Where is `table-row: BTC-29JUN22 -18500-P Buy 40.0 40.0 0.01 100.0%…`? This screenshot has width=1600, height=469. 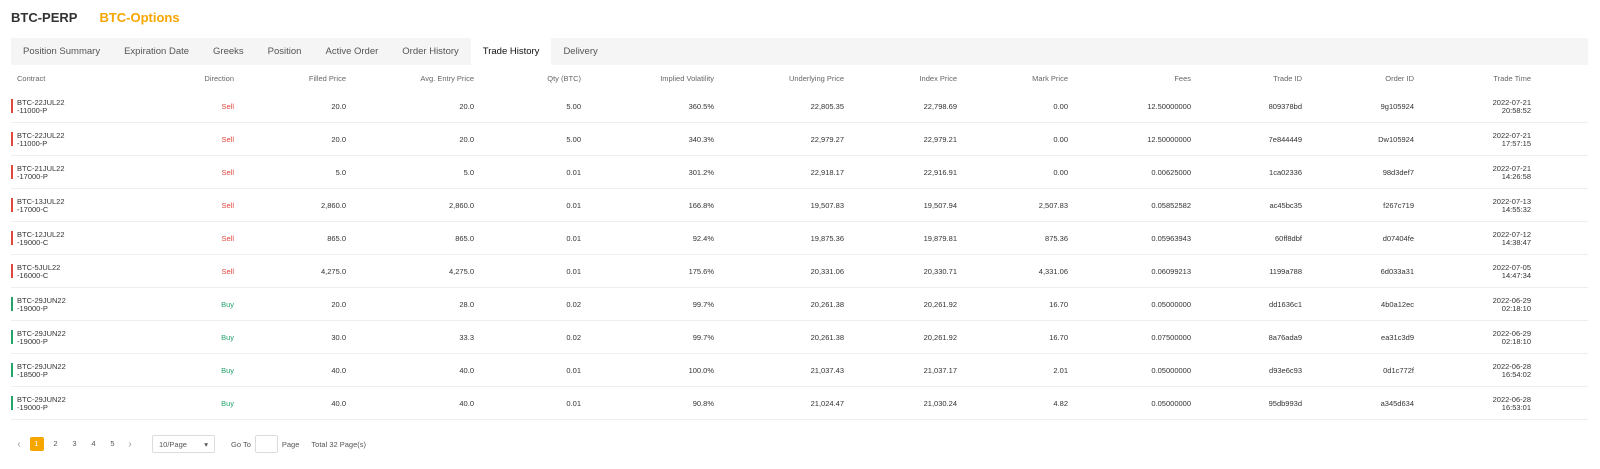 table-row: BTC-29JUN22 -18500-P Buy 40.0 40.0 0.01 100.0%… is located at coordinates (799, 370).